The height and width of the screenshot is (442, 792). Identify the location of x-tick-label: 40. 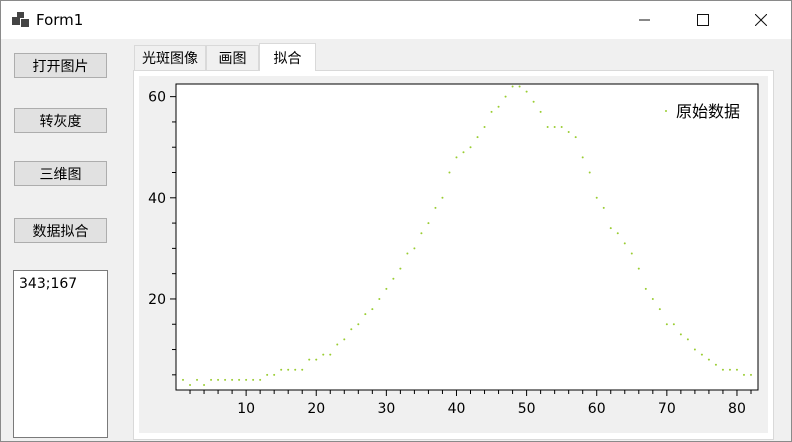
(457, 409).